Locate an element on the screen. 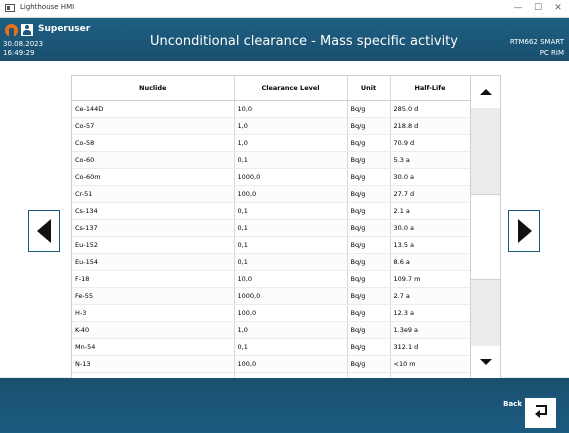 This screenshot has height=433, width=569. table-header-row: Nuclide Clearance Level Unit Half-Life is located at coordinates (271, 88).